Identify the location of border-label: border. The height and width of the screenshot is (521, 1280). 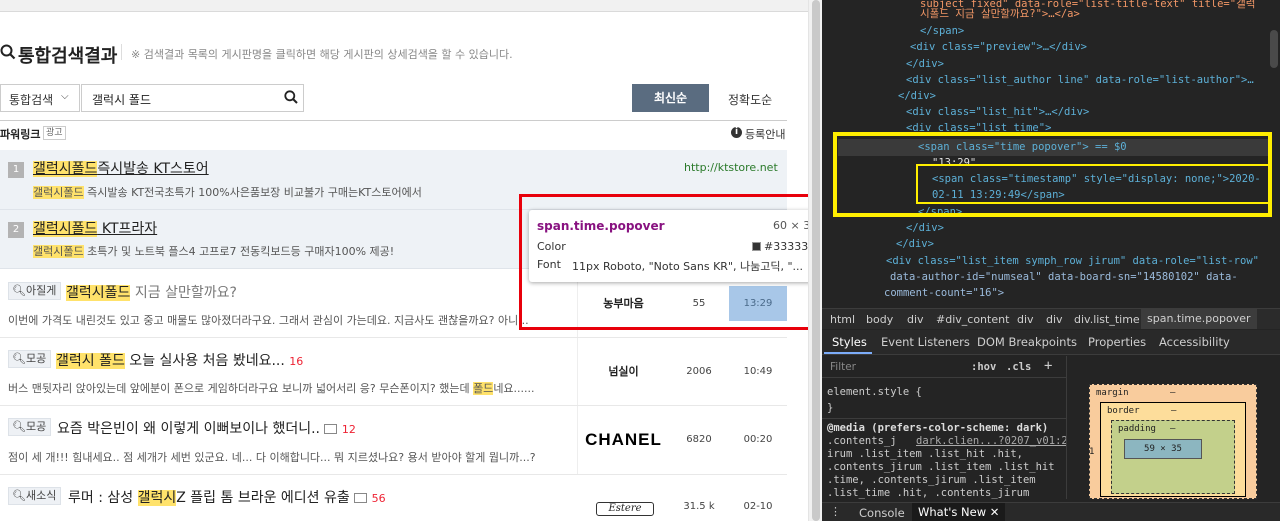
(1123, 411).